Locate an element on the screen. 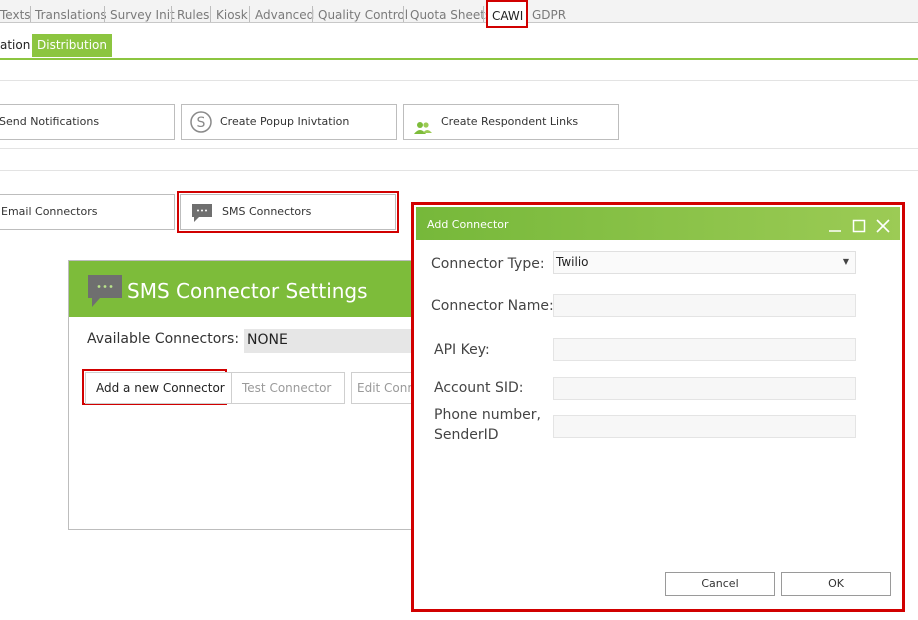 The width and height of the screenshot is (918, 620). dialog-title: Add Connector is located at coordinates (468, 224).